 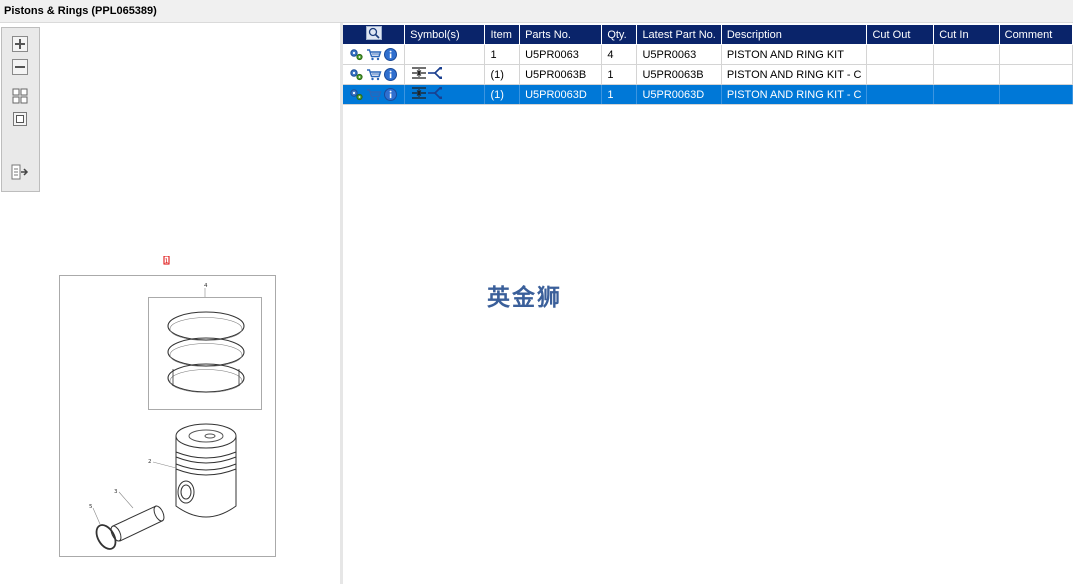 I want to click on fit-all-button, so click(x=20, y=96).